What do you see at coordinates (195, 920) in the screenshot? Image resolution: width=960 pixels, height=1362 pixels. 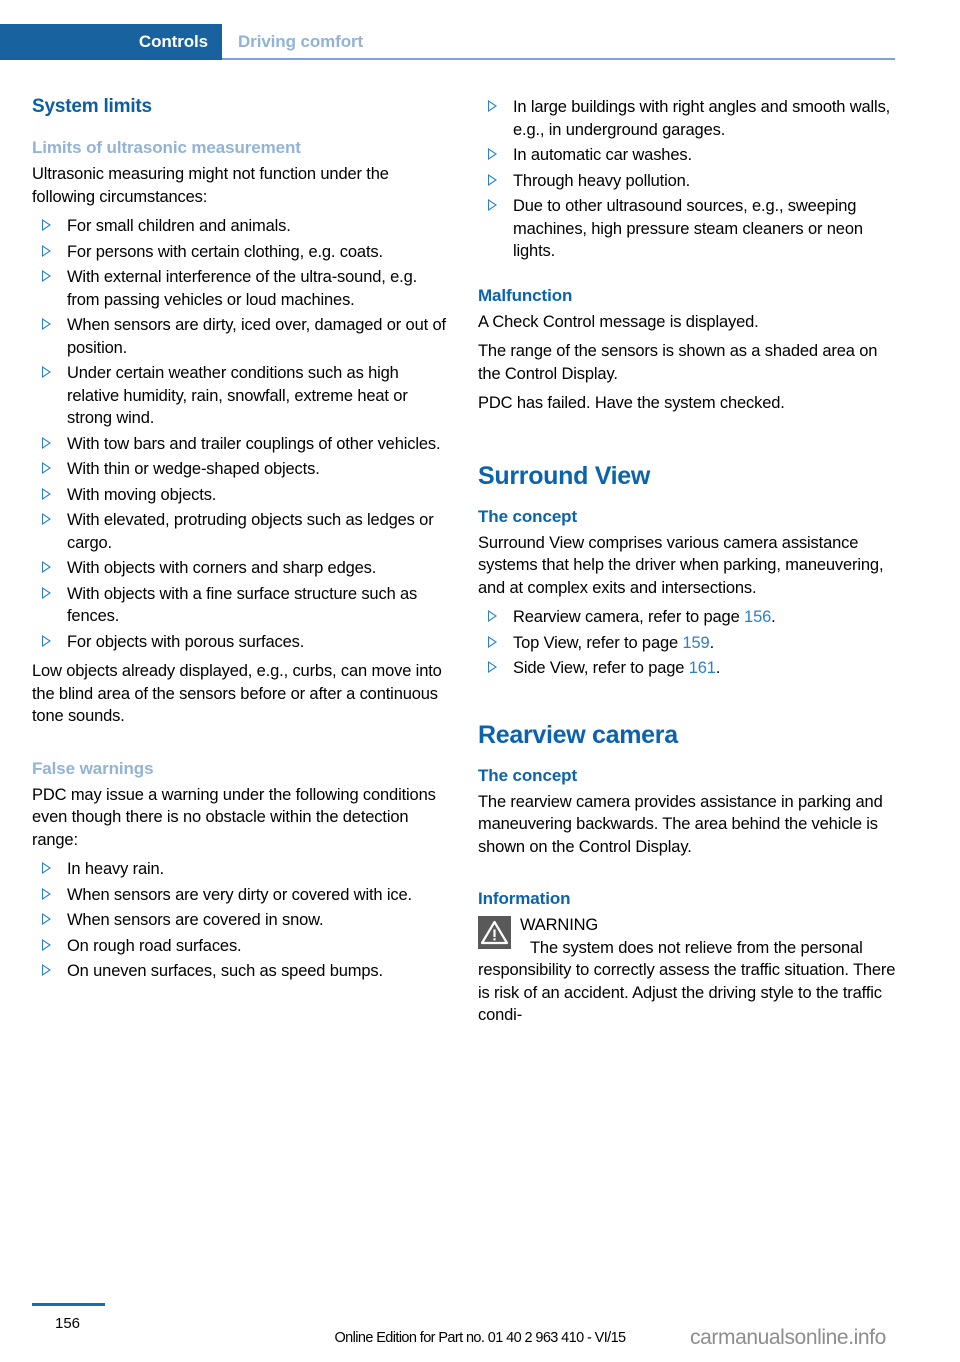 I see `list-item-label: When sensors are covered in snow.` at bounding box center [195, 920].